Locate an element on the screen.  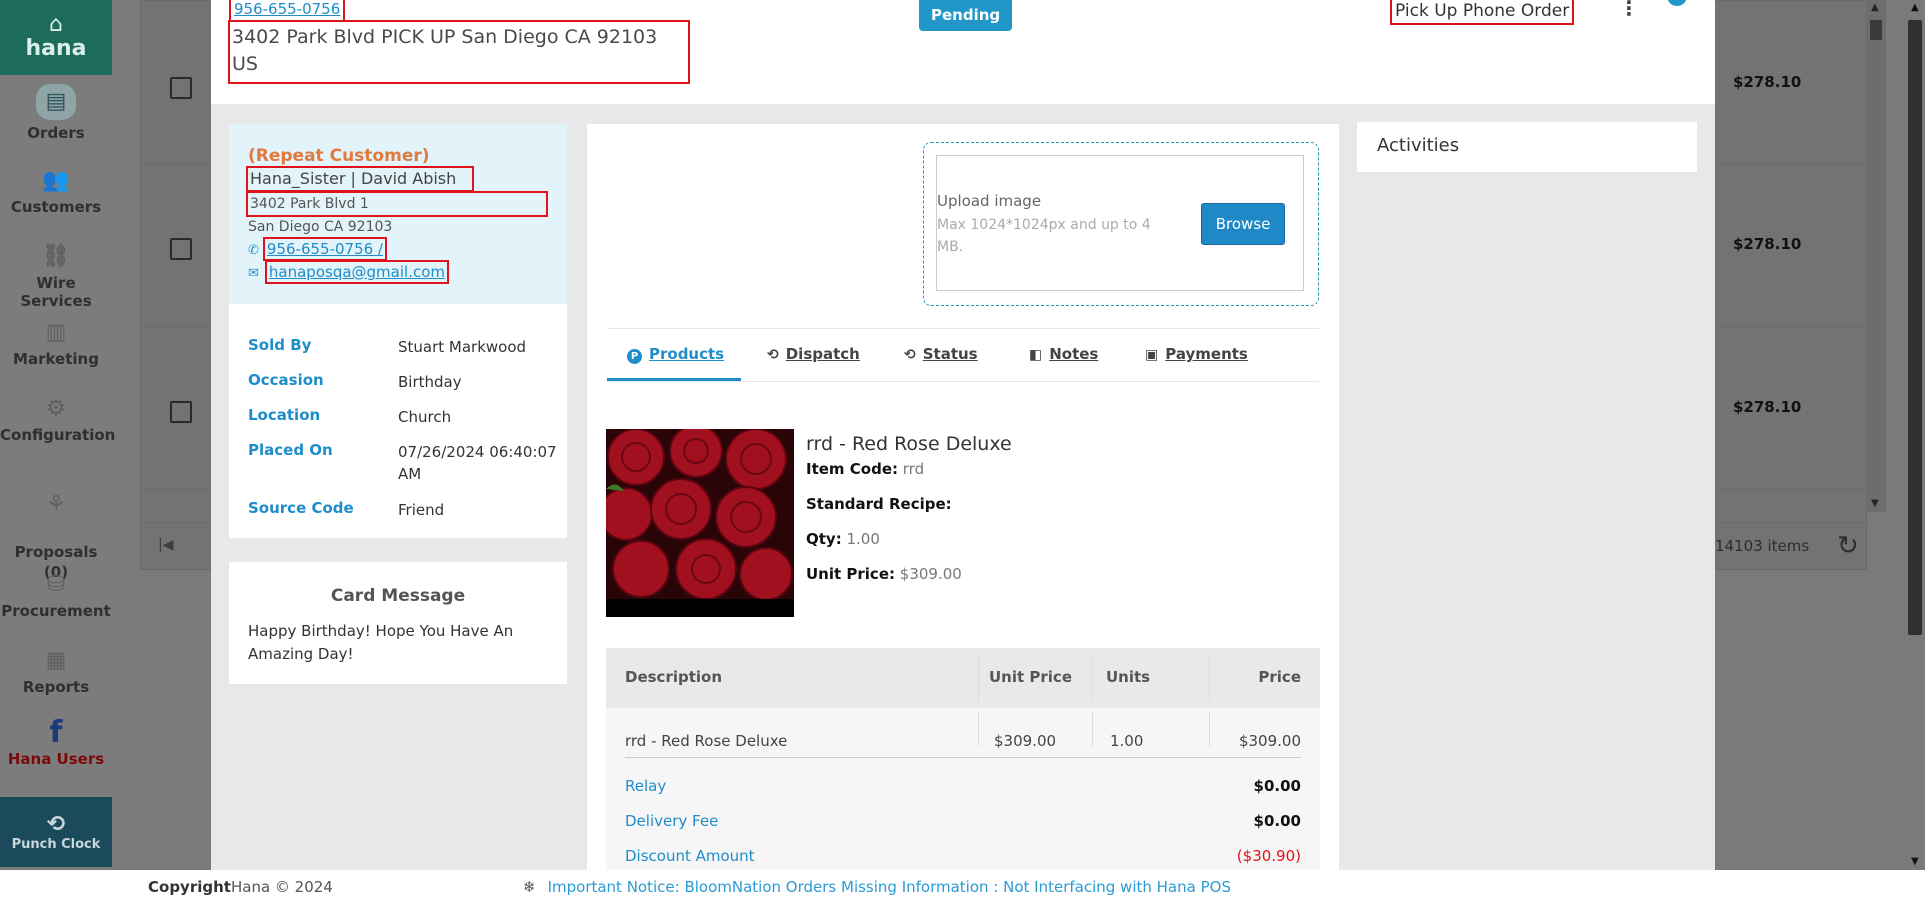
header-price: Price is located at coordinates (1279, 677).